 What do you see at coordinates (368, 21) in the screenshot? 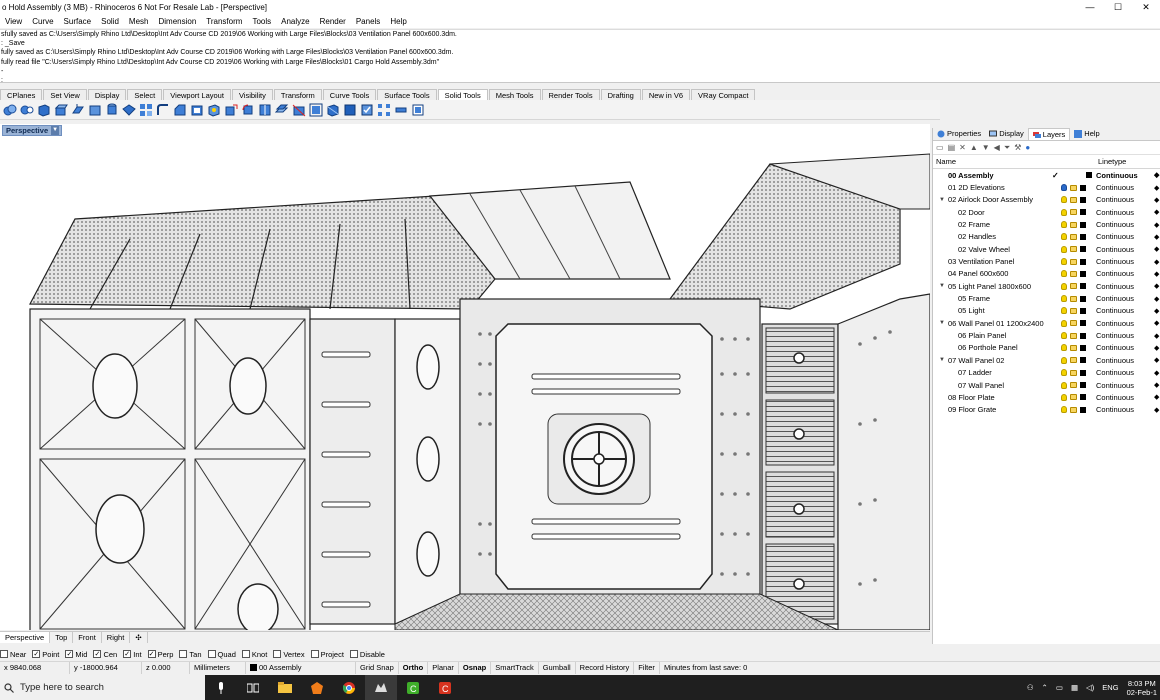
I see `menu-panels: Panels` at bounding box center [368, 21].